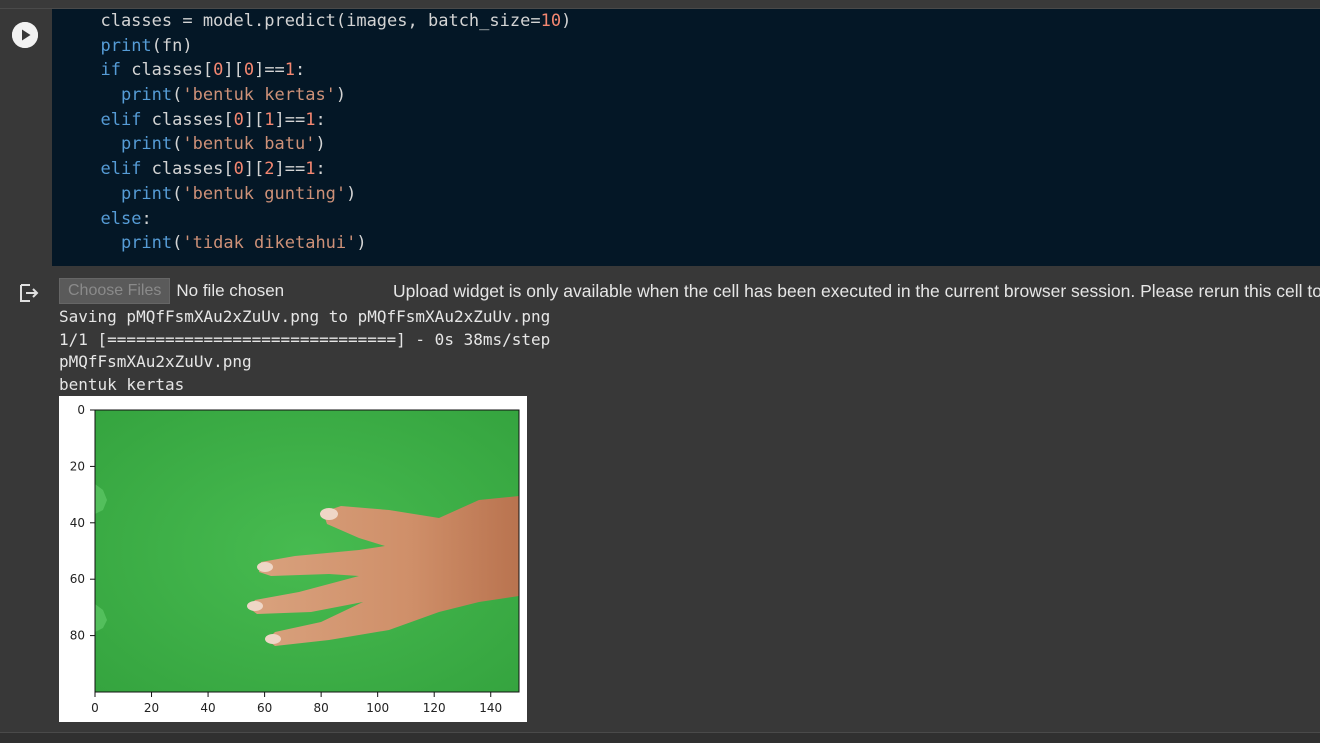 Image resolution: width=1320 pixels, height=743 pixels. I want to click on bottom-divider, so click(660, 737).